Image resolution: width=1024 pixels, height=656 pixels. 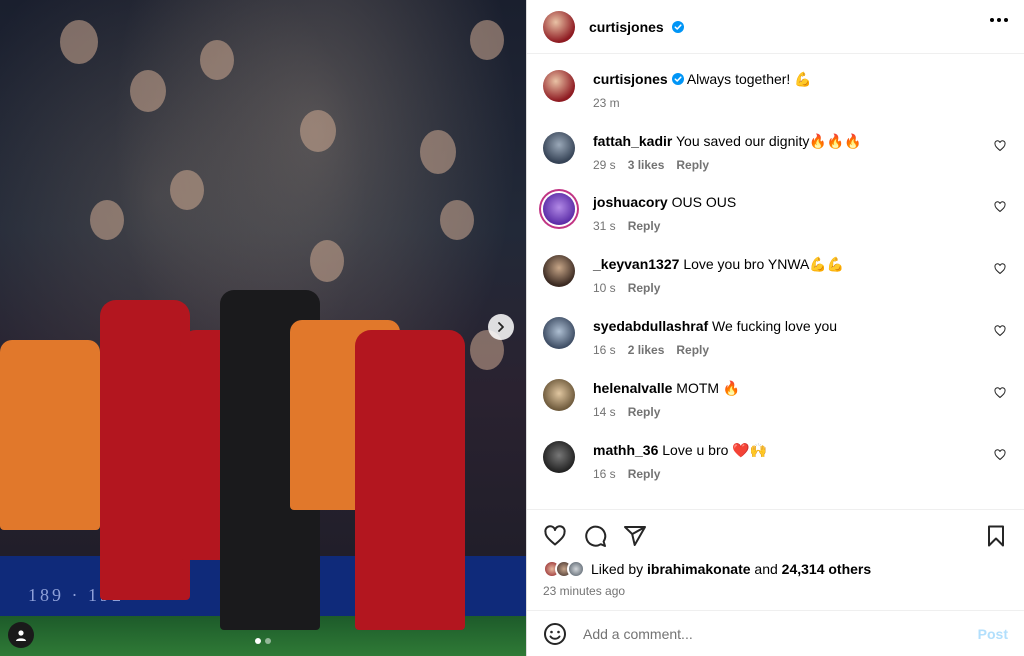 I want to click on post-comment-button: Post, so click(x=993, y=634).